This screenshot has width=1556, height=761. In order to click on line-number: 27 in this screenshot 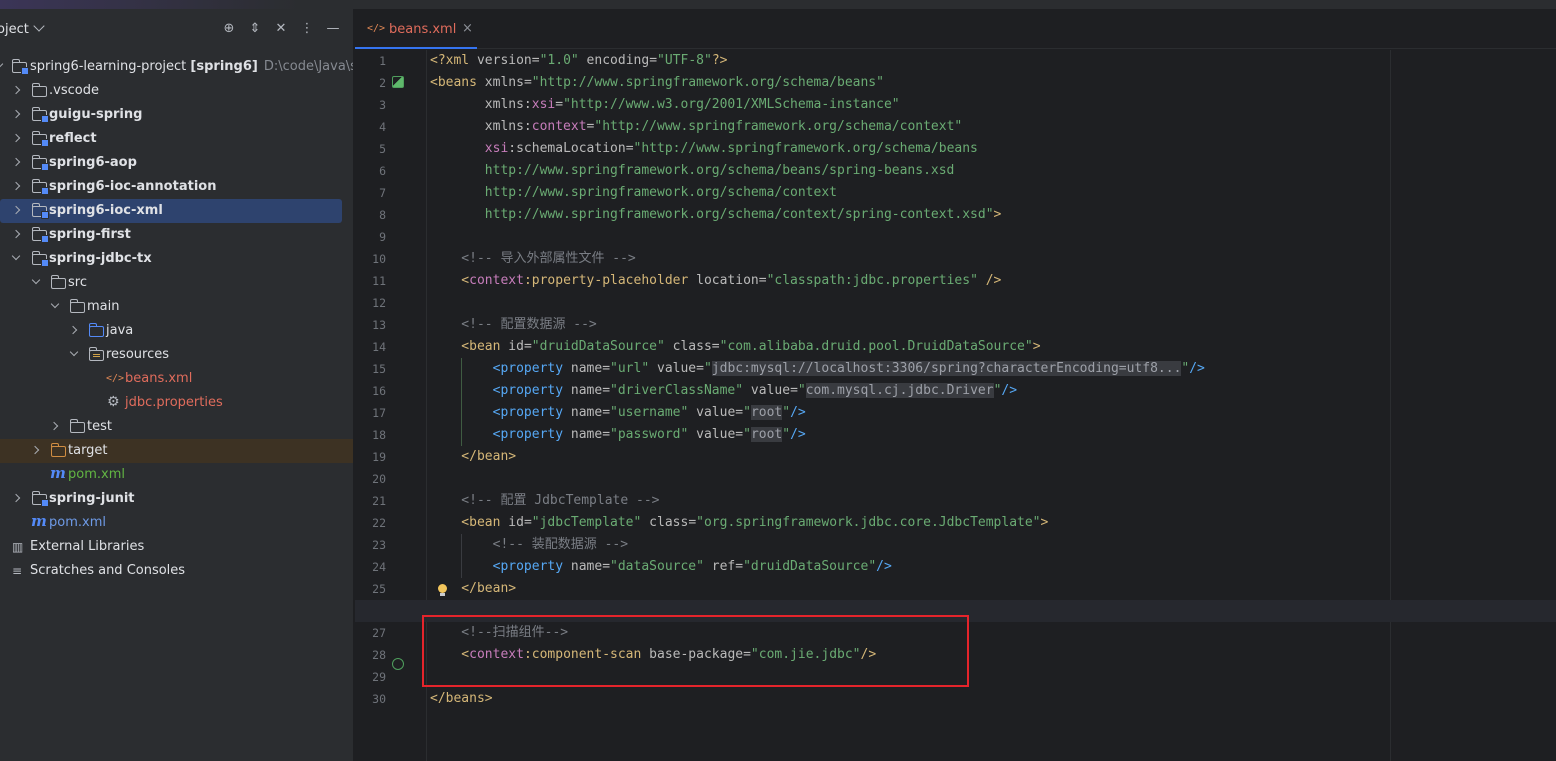, I will do `click(379, 633)`.